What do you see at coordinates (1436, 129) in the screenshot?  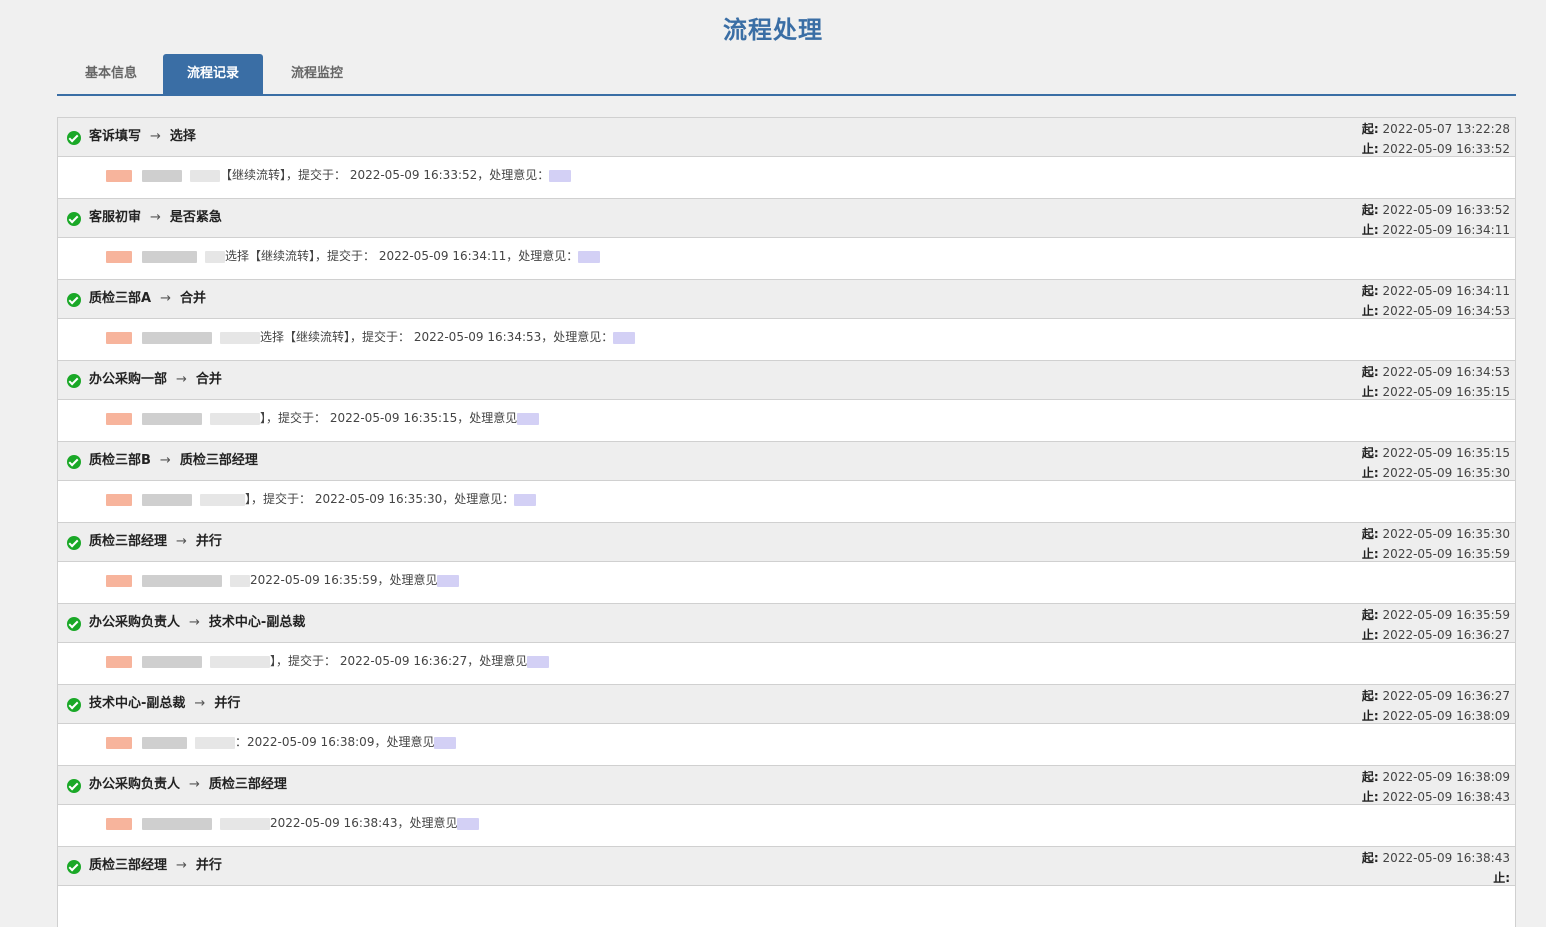 I see `start-time-row: 起: 2022-05-07 13:22:28` at bounding box center [1436, 129].